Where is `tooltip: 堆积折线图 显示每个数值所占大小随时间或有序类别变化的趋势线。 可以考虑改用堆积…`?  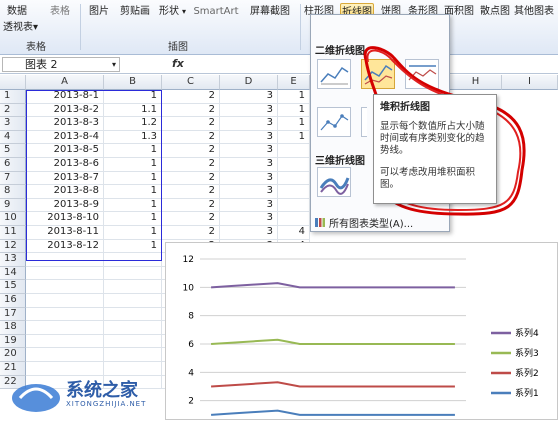 tooltip: 堆积折线图 显示每个数值所占大小随时间或有序类别变化的趋势线。 可以考虑改用堆积… is located at coordinates (435, 149).